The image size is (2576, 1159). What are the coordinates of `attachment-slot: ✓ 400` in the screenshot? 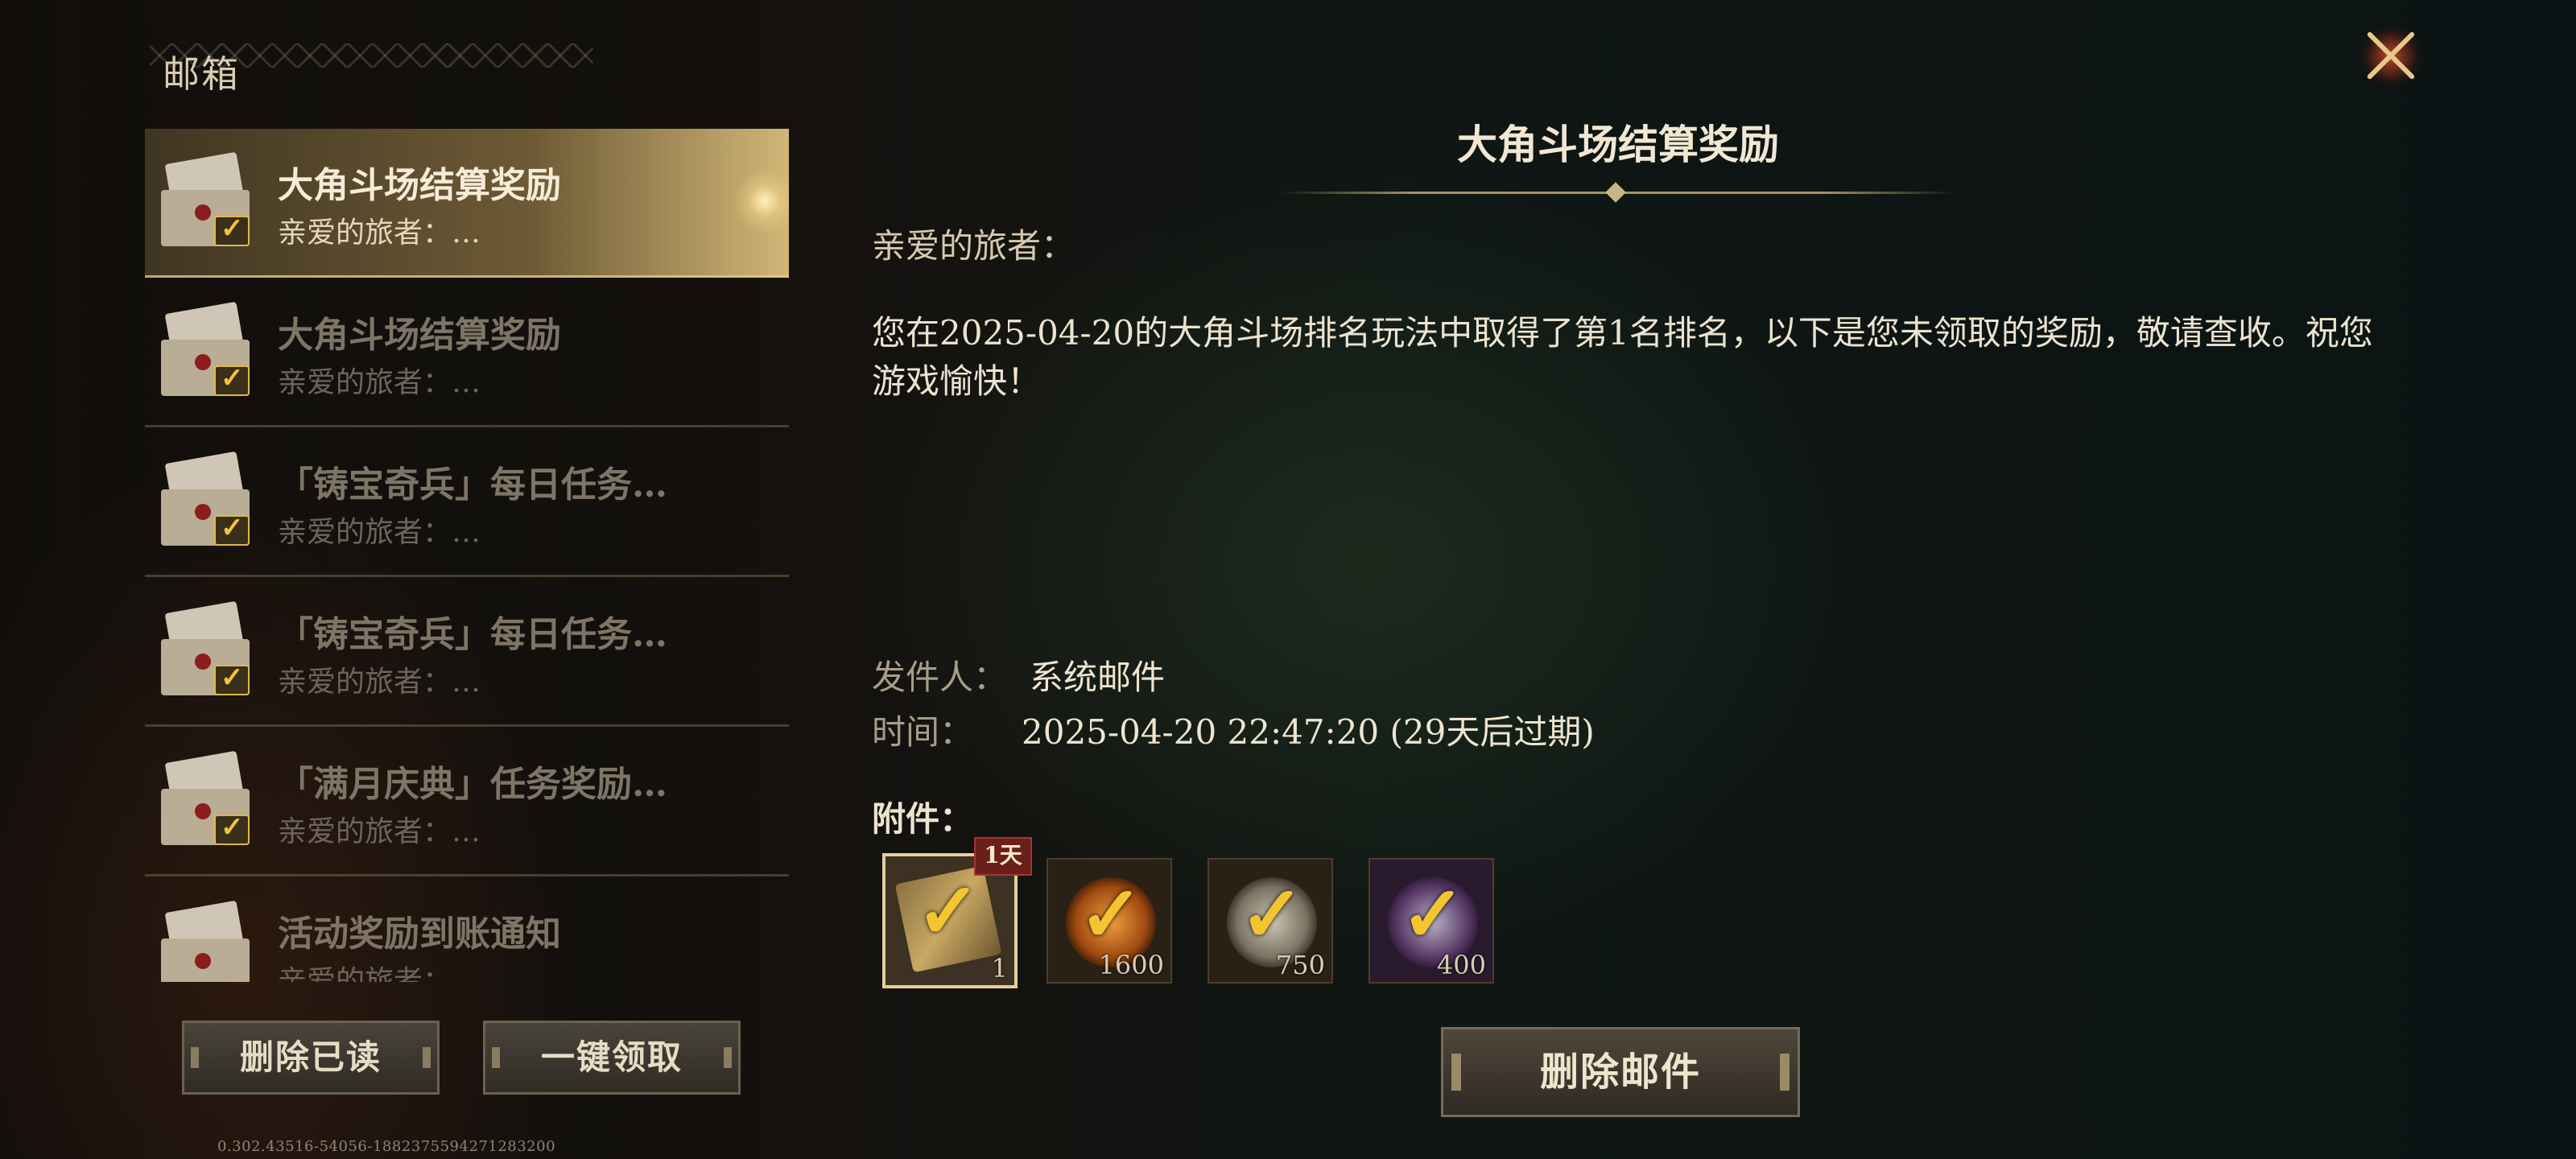 It's located at (1431, 921).